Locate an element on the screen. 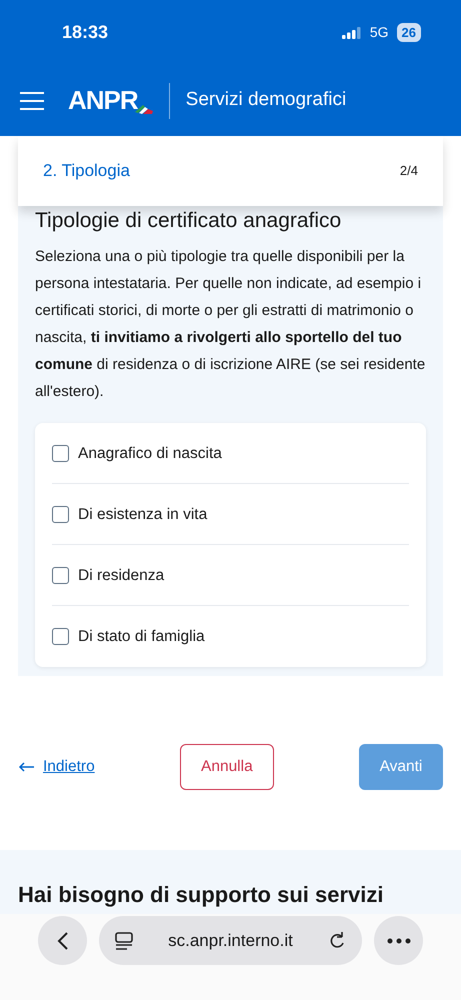  status-time: 18:33 is located at coordinates (85, 32).